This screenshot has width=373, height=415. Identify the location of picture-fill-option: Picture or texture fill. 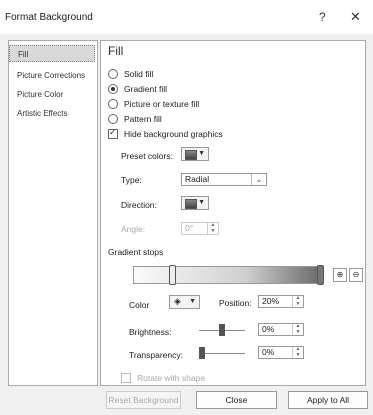
(153, 104).